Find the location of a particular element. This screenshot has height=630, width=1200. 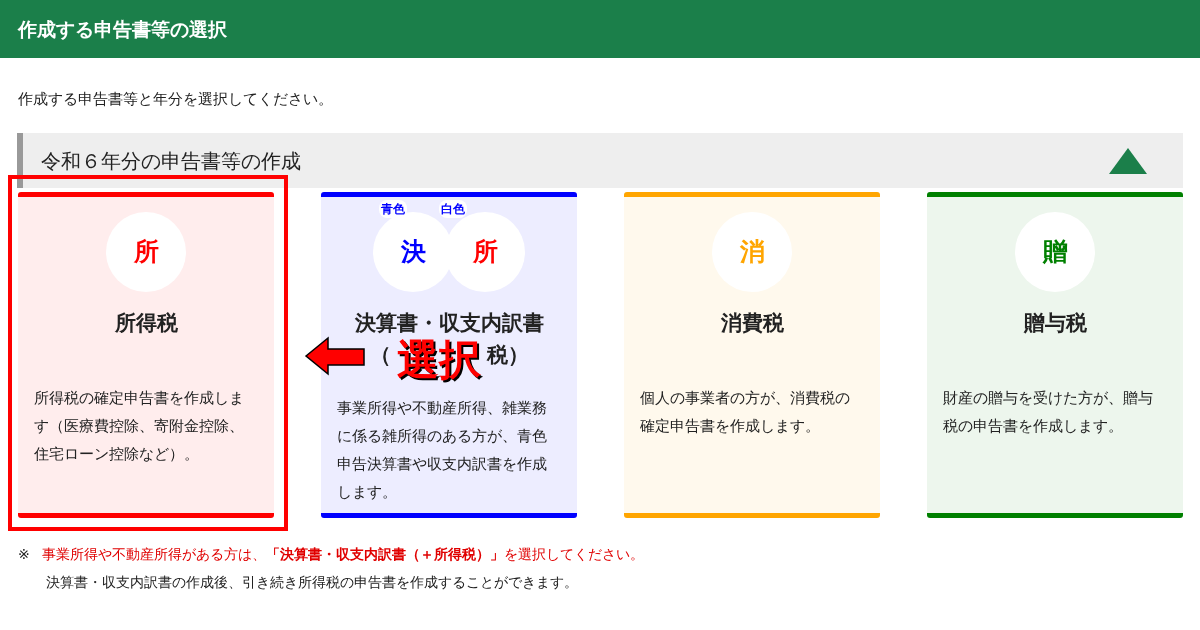

form-icon: 所 is located at coordinates (146, 252).